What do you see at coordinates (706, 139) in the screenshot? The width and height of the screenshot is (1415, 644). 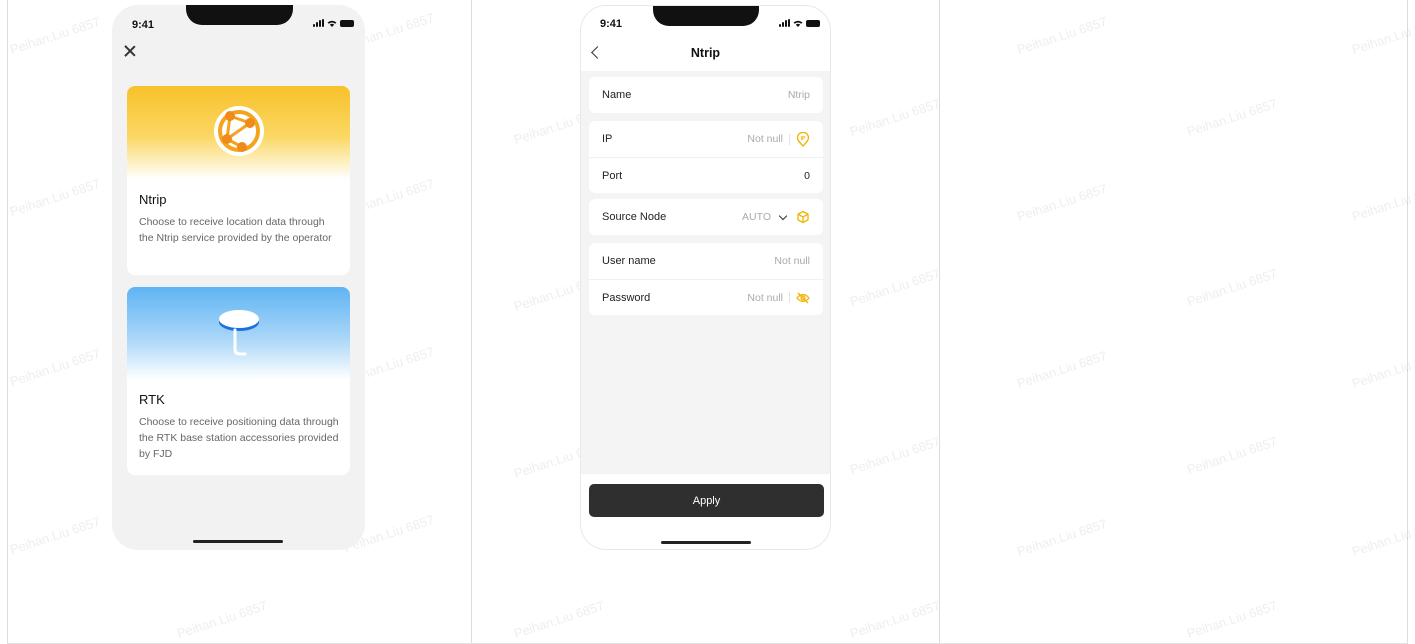 I see `ip-row: IP Not null IP` at bounding box center [706, 139].